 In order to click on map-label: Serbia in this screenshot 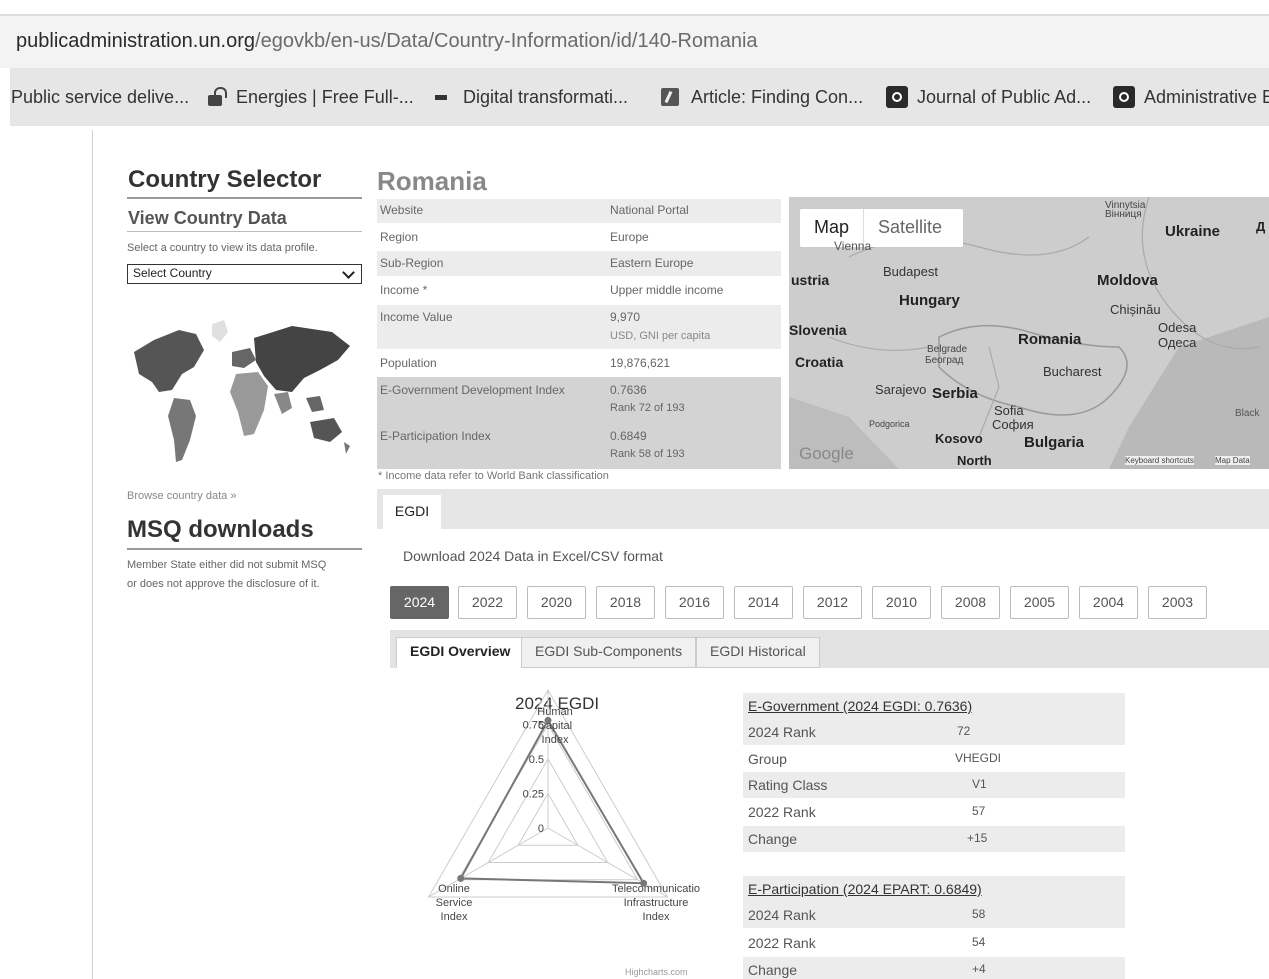, I will do `click(955, 393)`.